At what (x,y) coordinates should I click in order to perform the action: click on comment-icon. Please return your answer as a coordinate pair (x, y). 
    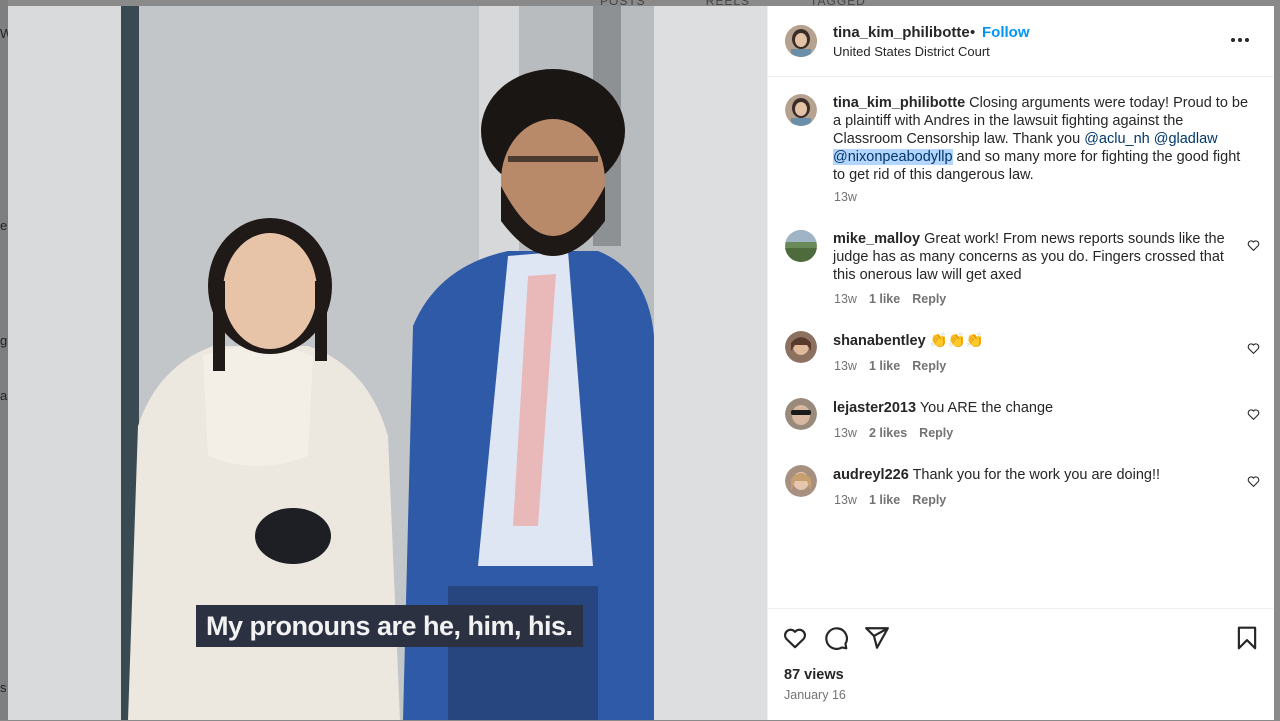
    Looking at the image, I should click on (836, 638).